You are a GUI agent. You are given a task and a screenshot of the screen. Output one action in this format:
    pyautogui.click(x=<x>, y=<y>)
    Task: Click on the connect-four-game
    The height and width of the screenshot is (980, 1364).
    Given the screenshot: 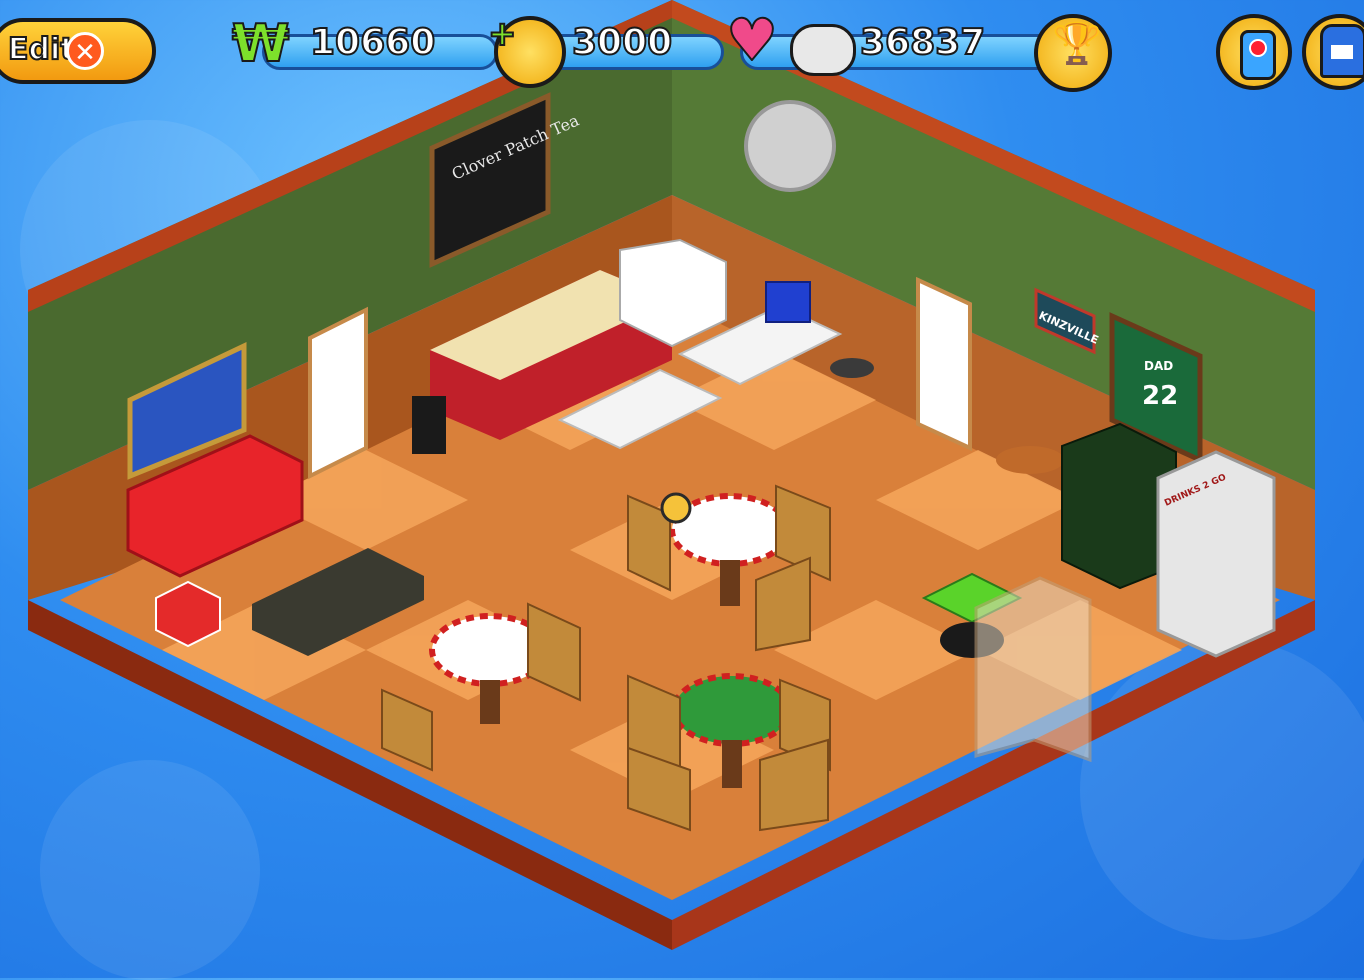 What is the action you would take?
    pyautogui.click(x=788, y=302)
    